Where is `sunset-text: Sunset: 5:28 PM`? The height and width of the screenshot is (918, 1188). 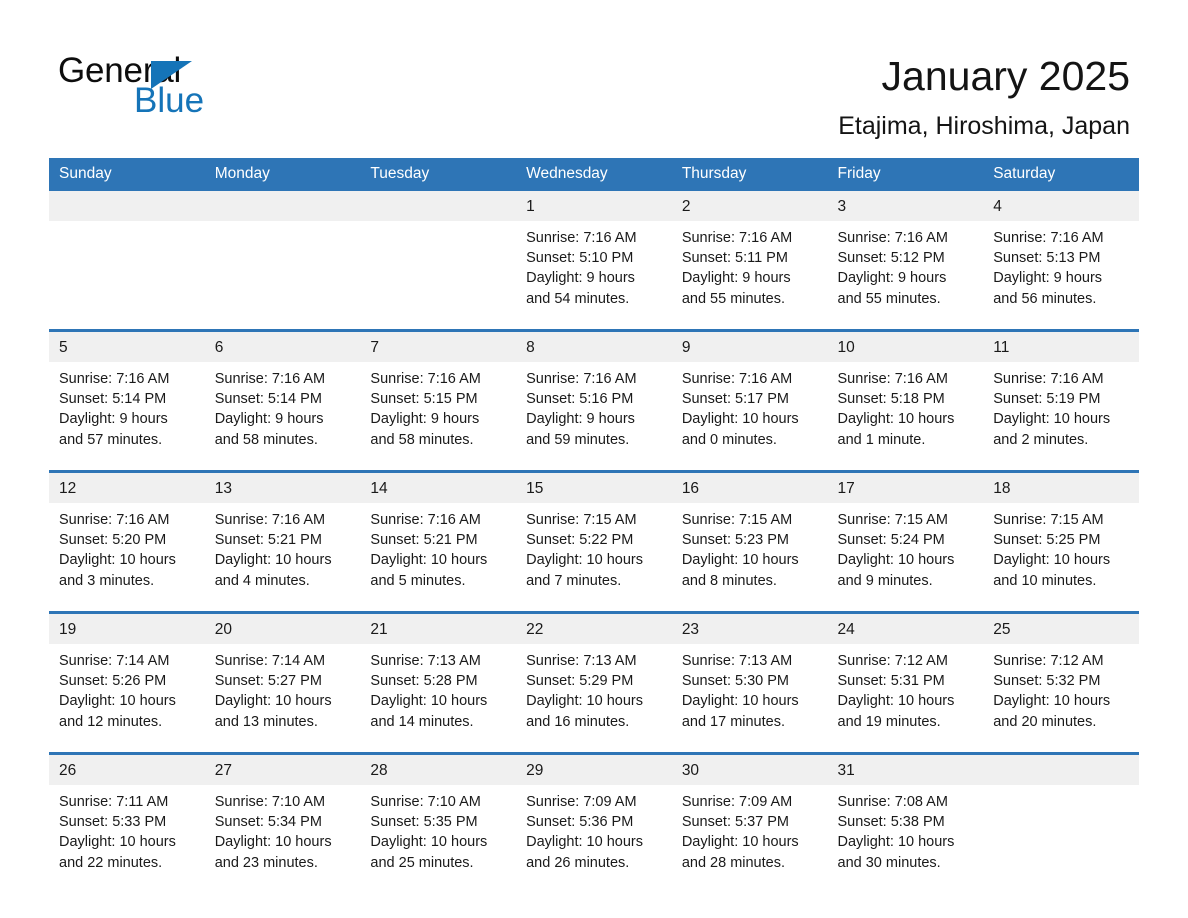 sunset-text: Sunset: 5:28 PM is located at coordinates (424, 681).